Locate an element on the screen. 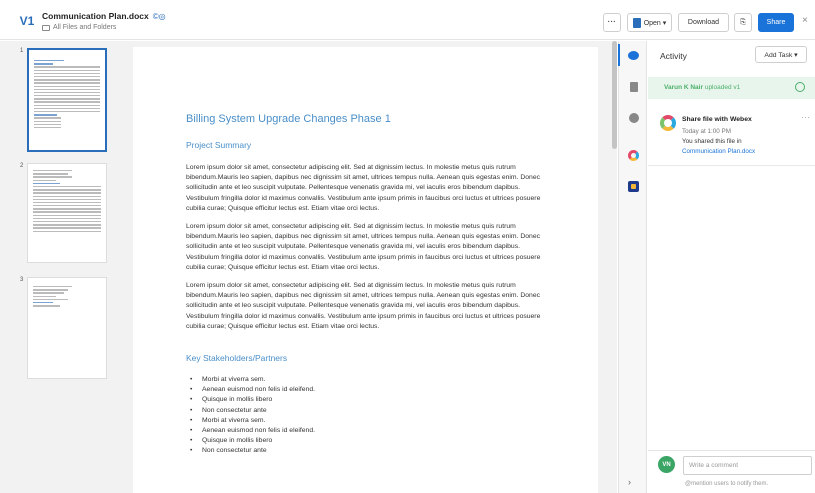 The image size is (815, 493). feed-timestamp: Today at 1:00 PM is located at coordinates (707, 131).